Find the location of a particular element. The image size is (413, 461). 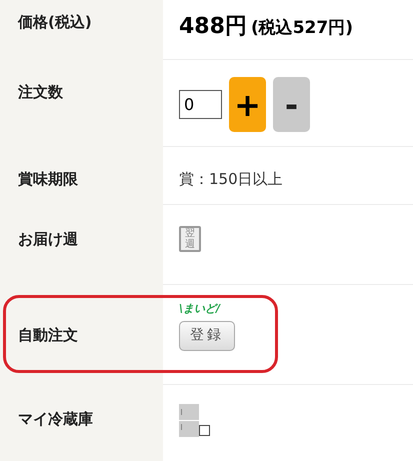

price: 488円 is located at coordinates (213, 27).